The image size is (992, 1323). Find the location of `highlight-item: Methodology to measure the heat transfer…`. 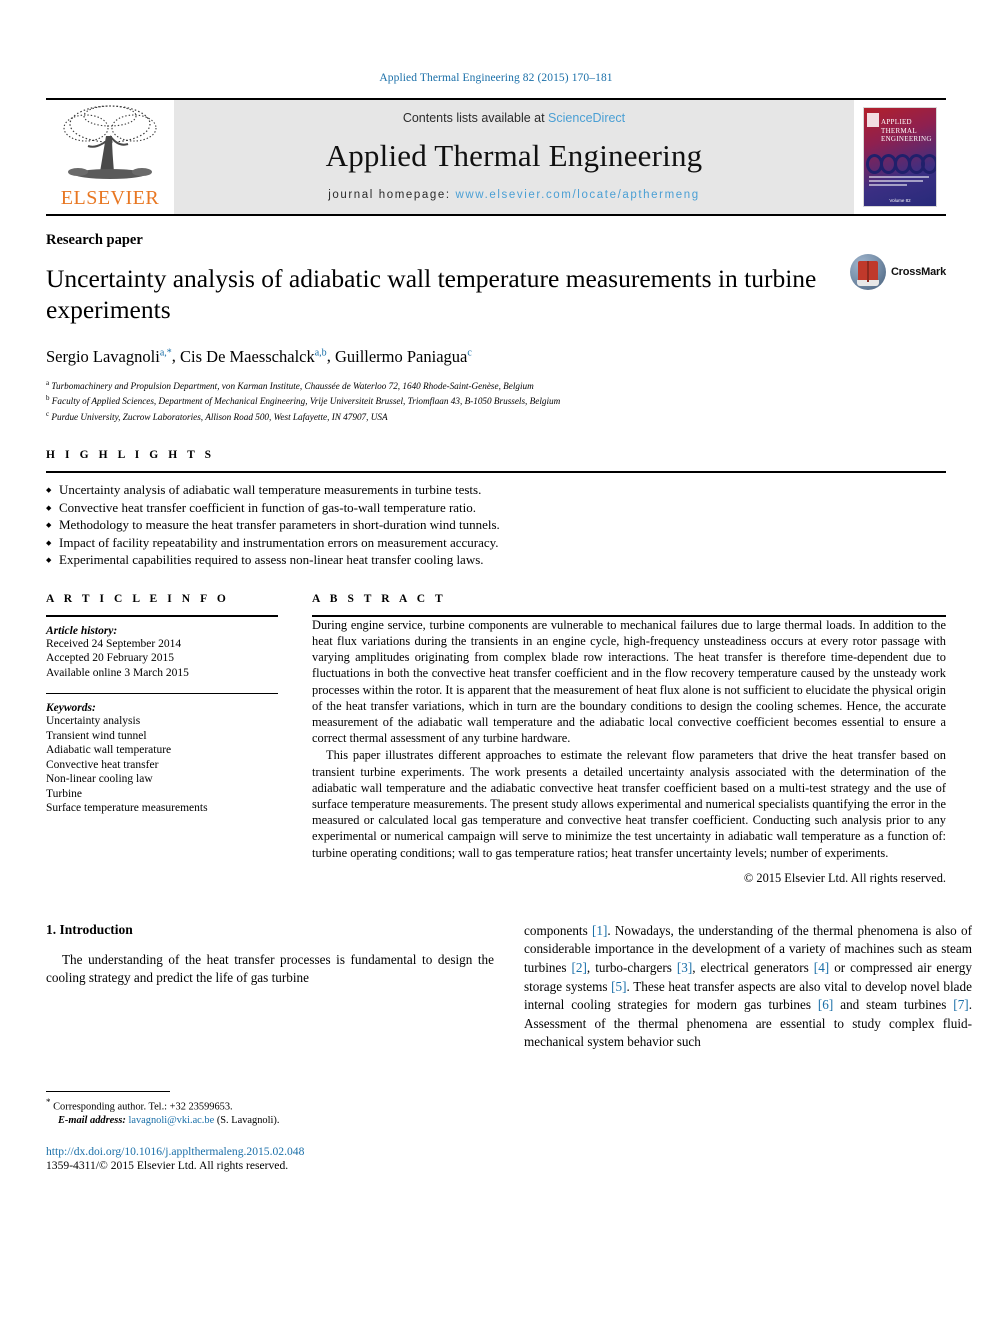

highlight-item: Methodology to measure the heat transfer… is located at coordinates (496, 525).